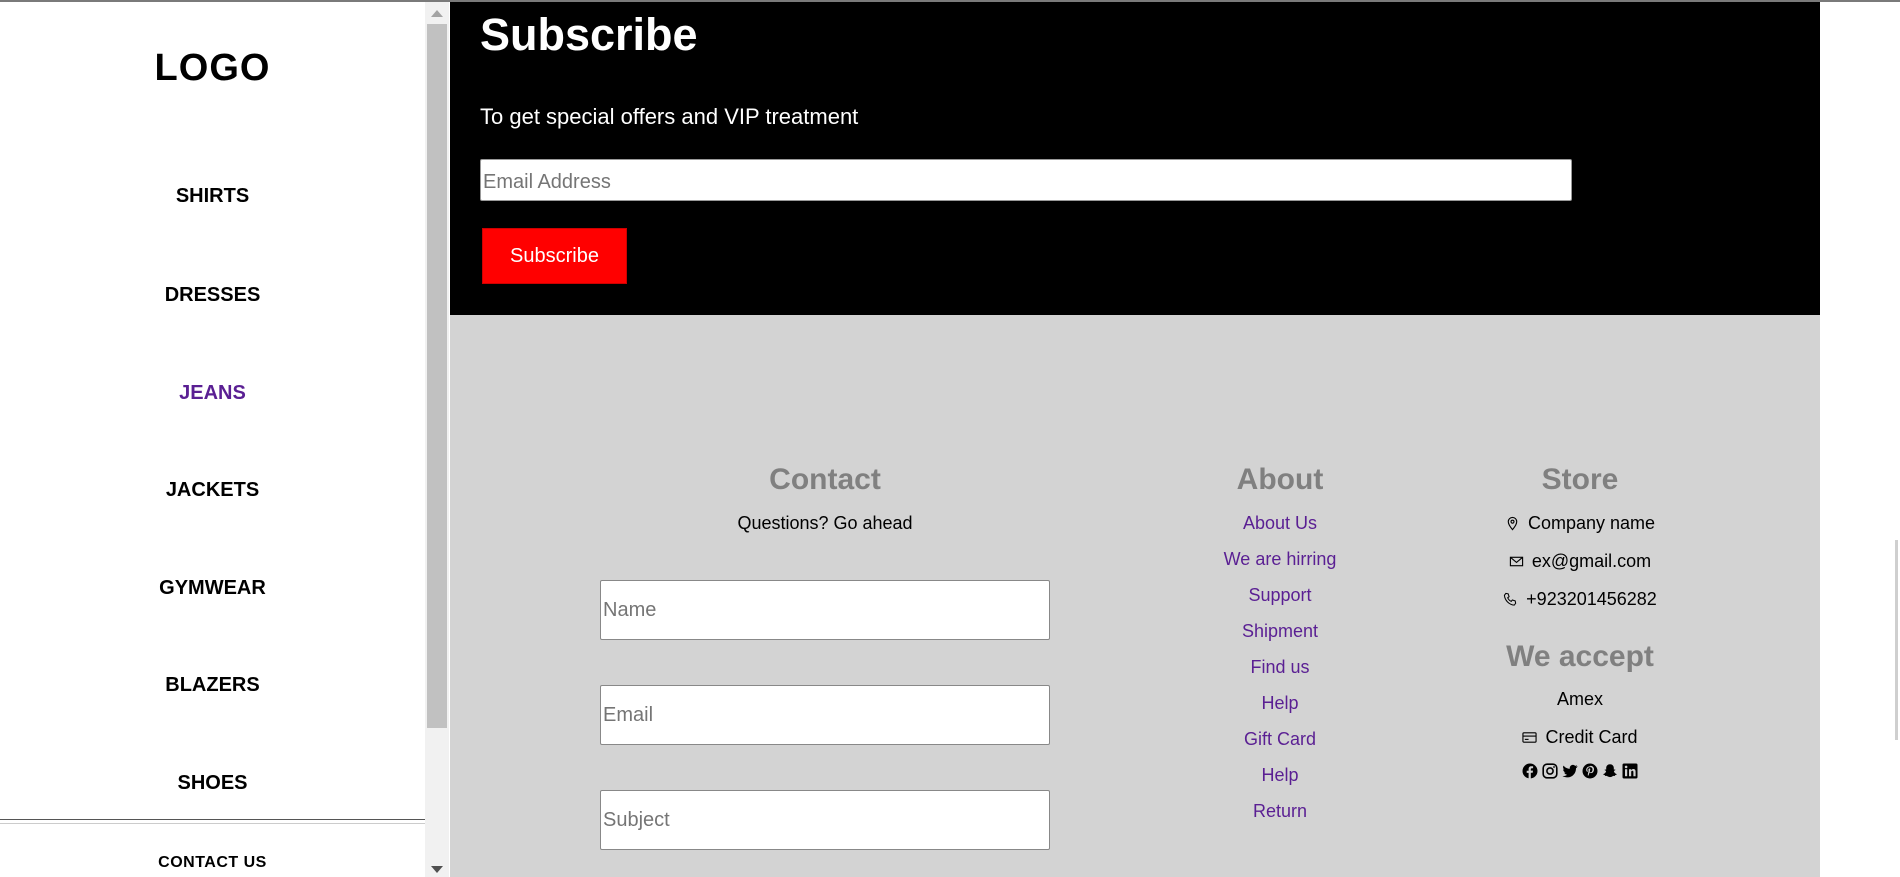  What do you see at coordinates (1591, 523) in the screenshot?
I see `store-company-name: Company name` at bounding box center [1591, 523].